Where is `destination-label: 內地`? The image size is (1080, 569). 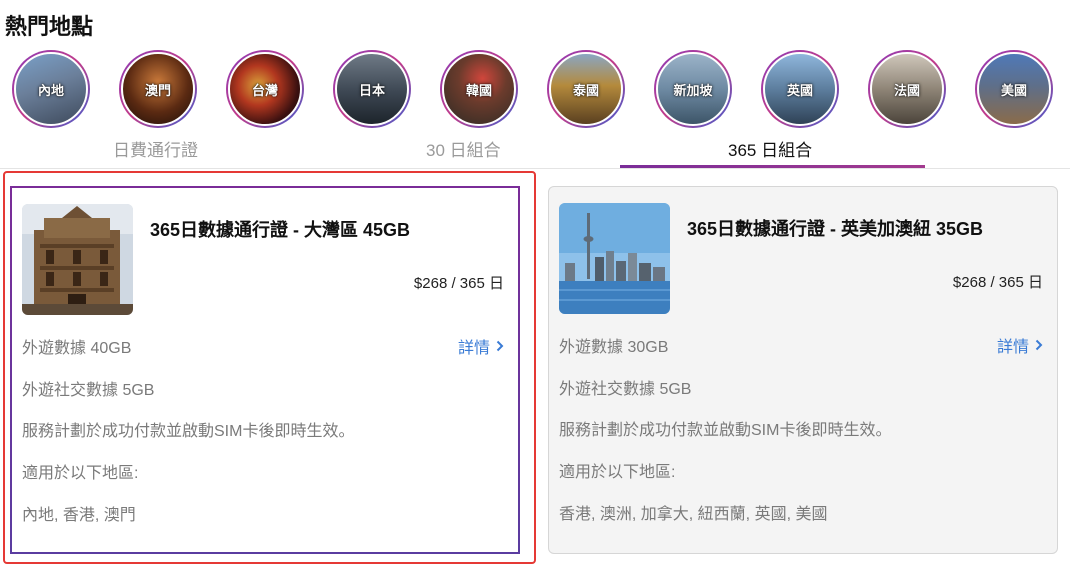
destination-label: 內地 is located at coordinates (50, 90).